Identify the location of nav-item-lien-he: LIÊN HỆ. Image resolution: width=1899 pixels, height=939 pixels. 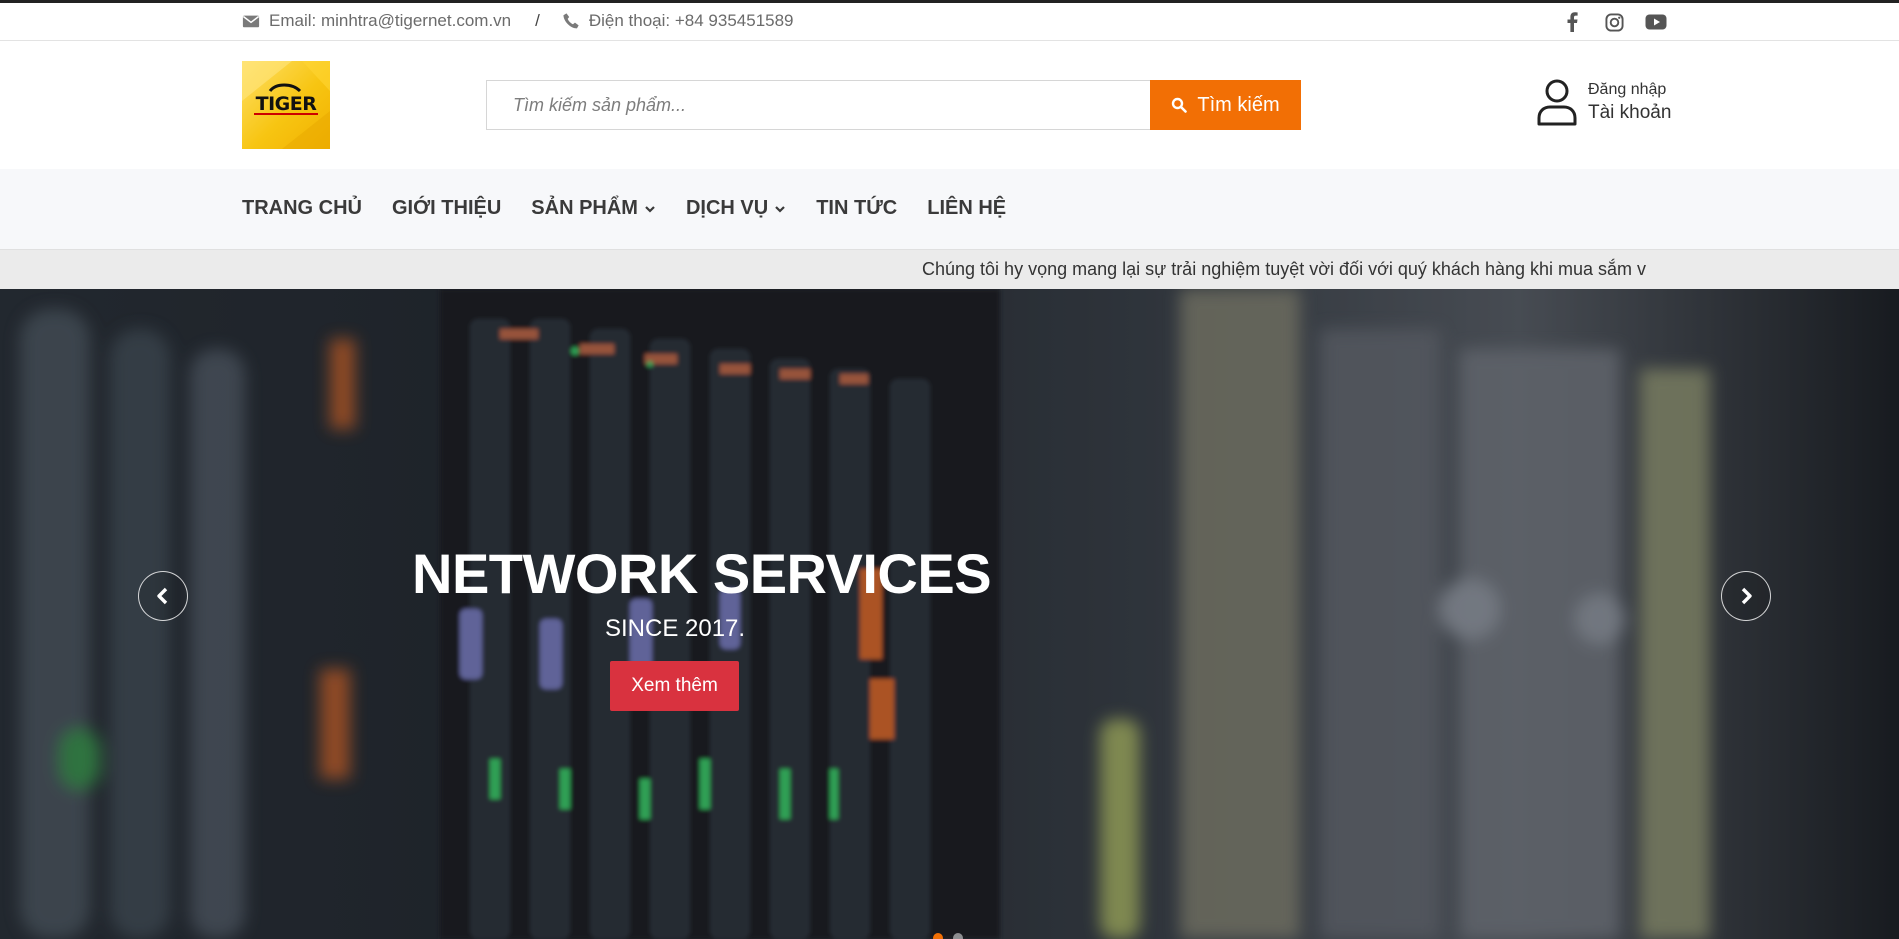
(966, 208).